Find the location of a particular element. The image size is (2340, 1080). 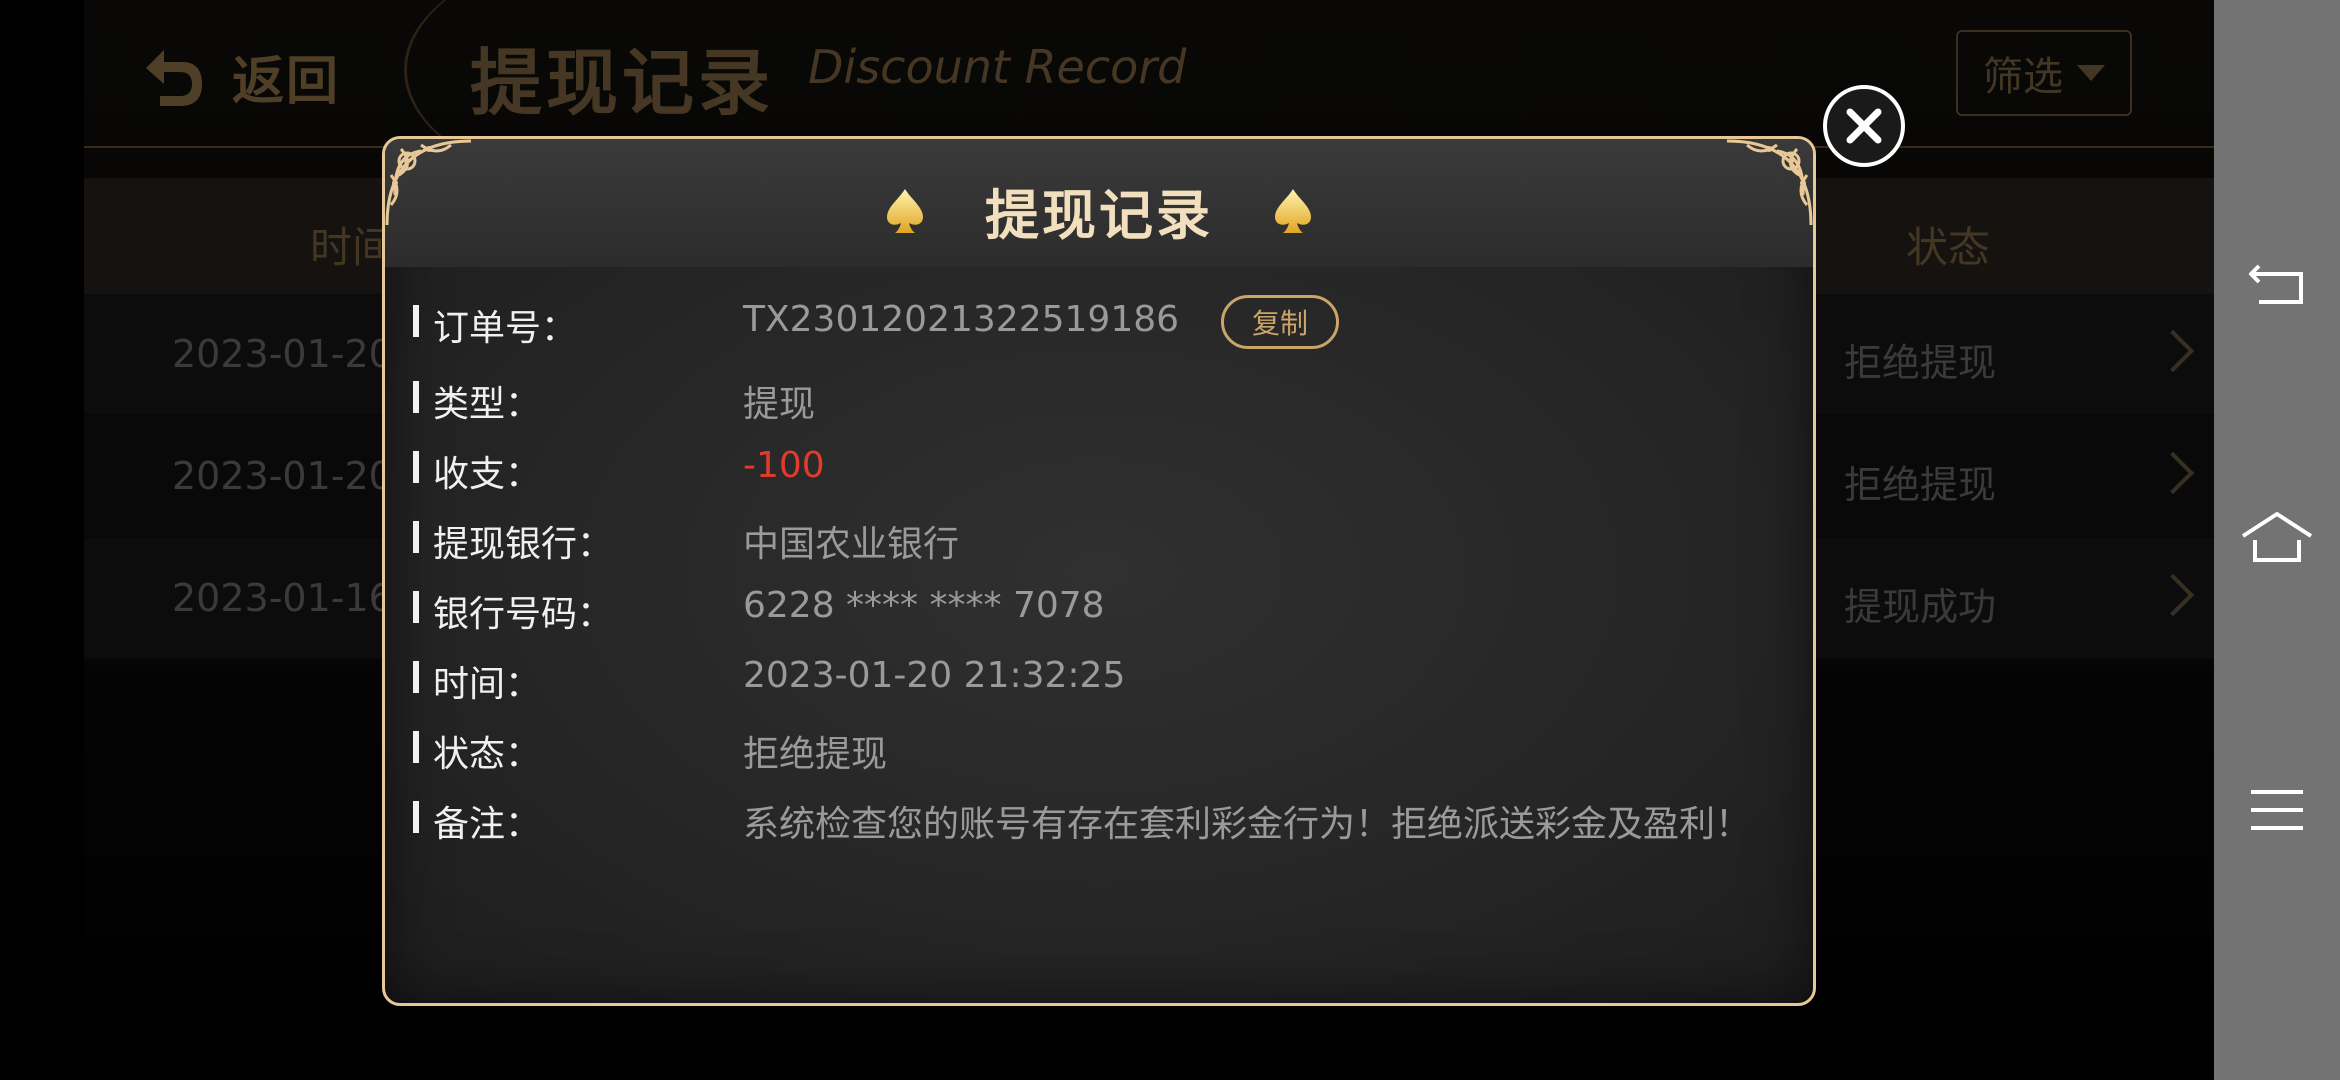

field-value: 拒绝提现 is located at coordinates (815, 754).